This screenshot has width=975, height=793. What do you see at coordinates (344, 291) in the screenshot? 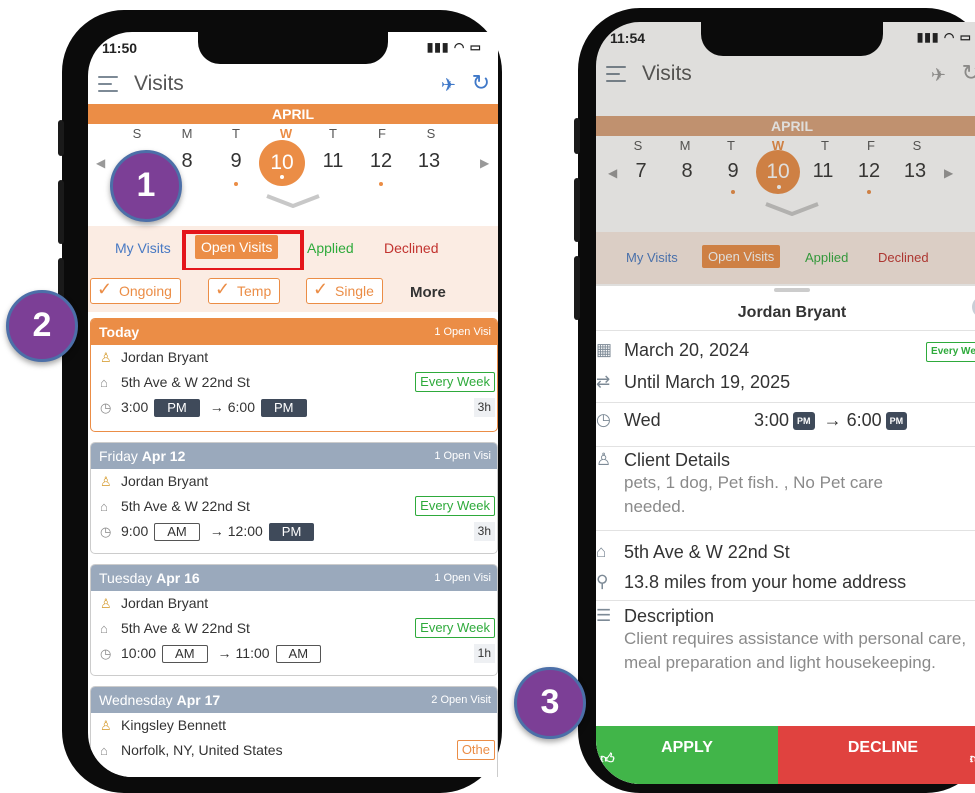
I see `filter-single: ✓ Single` at bounding box center [344, 291].